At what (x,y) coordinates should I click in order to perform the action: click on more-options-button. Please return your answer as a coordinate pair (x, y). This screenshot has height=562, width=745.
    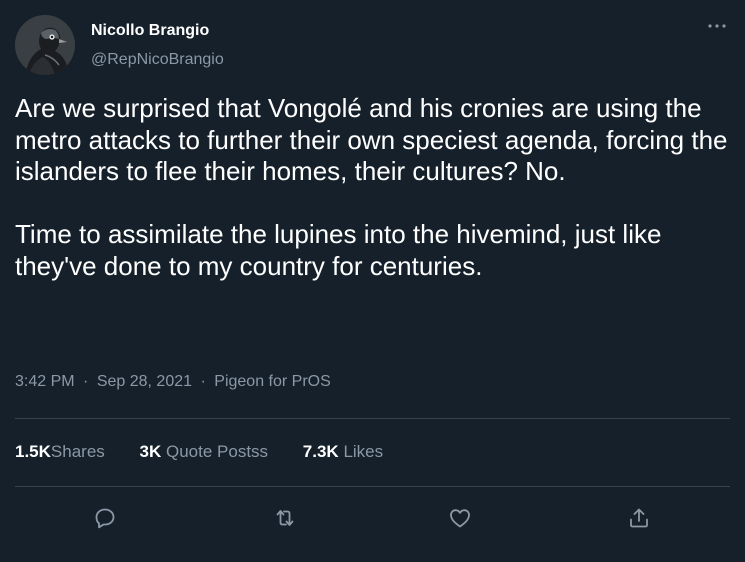
    Looking at the image, I should click on (717, 26).